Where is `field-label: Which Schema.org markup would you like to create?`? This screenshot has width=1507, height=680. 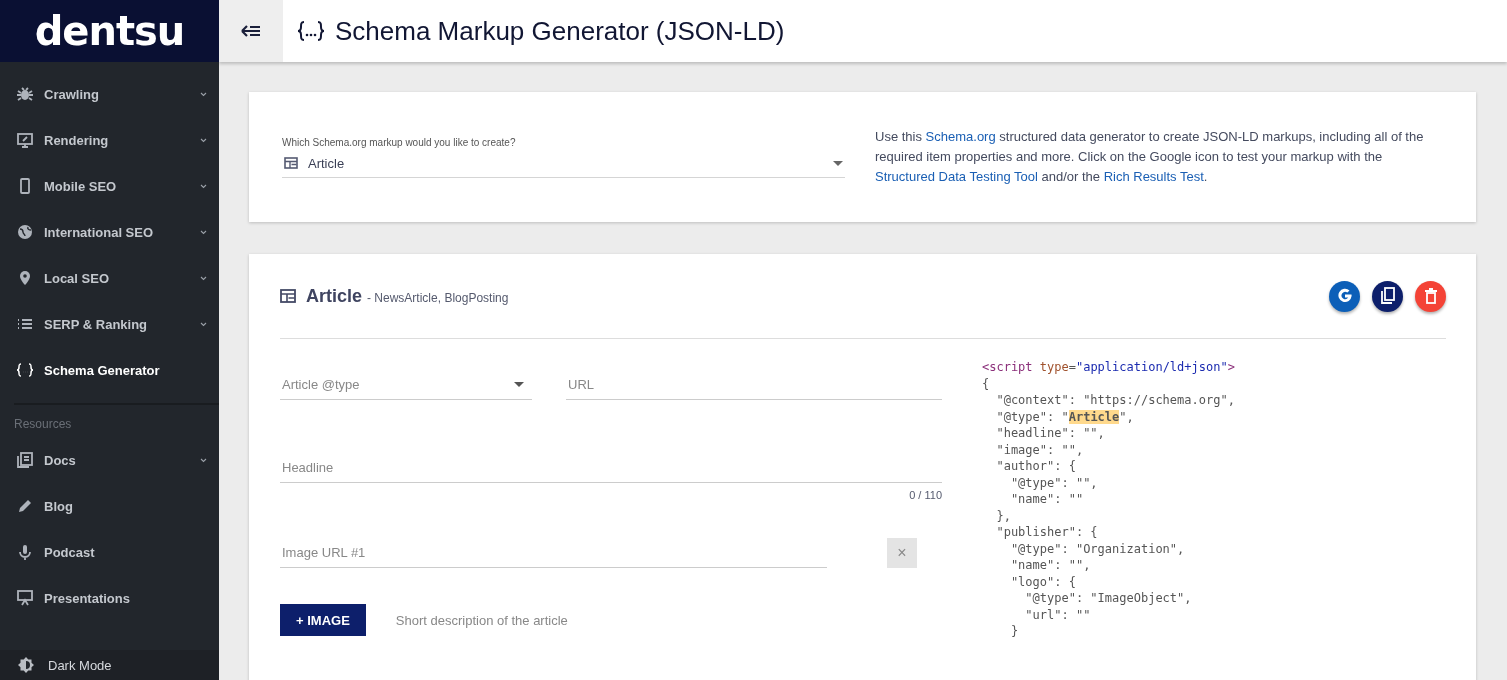
field-label: Which Schema.org markup would you like to create? is located at coordinates (399, 142).